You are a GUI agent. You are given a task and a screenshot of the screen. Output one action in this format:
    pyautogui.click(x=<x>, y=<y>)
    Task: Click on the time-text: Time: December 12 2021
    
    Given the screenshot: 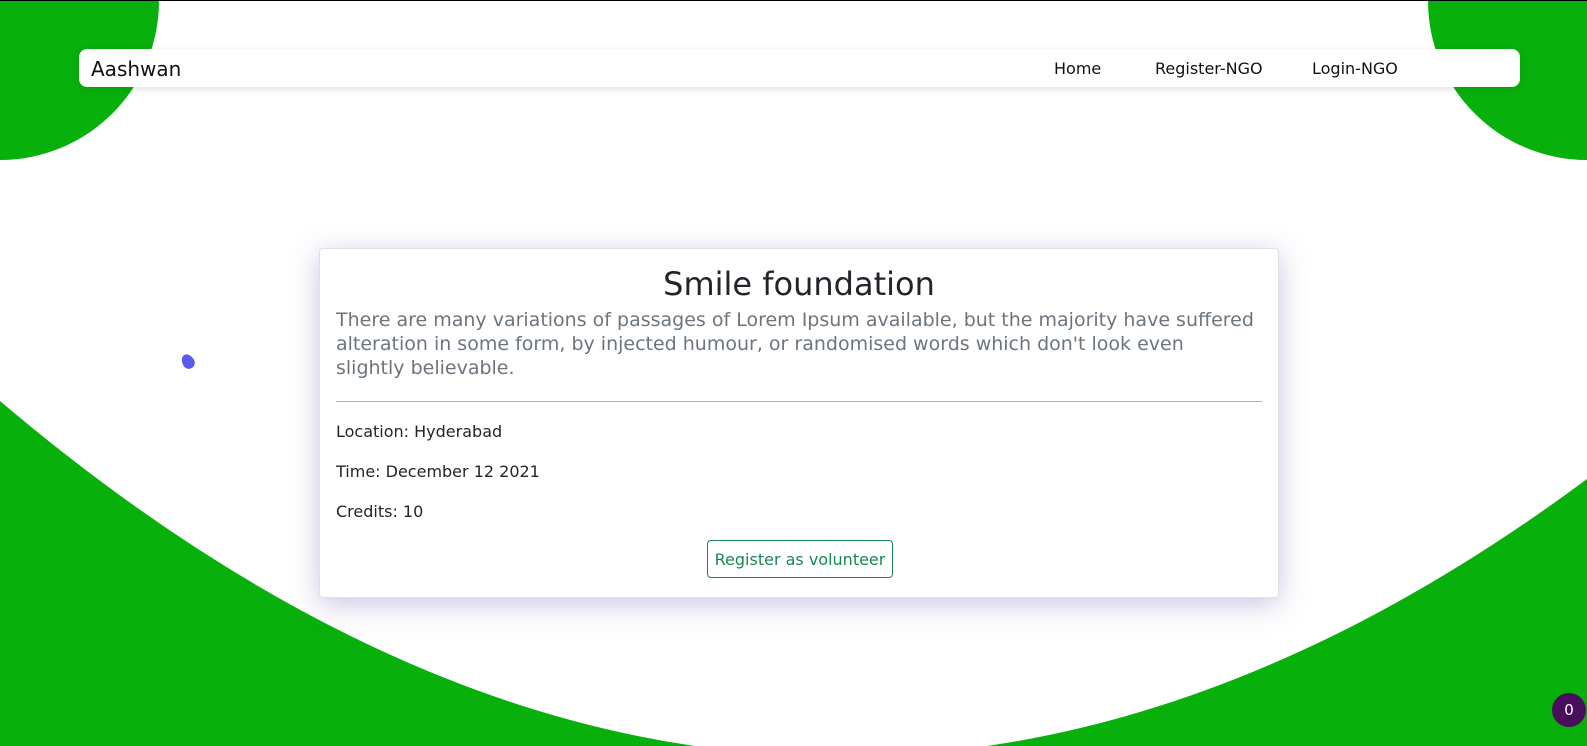 What is the action you would take?
    pyautogui.click(x=438, y=471)
    